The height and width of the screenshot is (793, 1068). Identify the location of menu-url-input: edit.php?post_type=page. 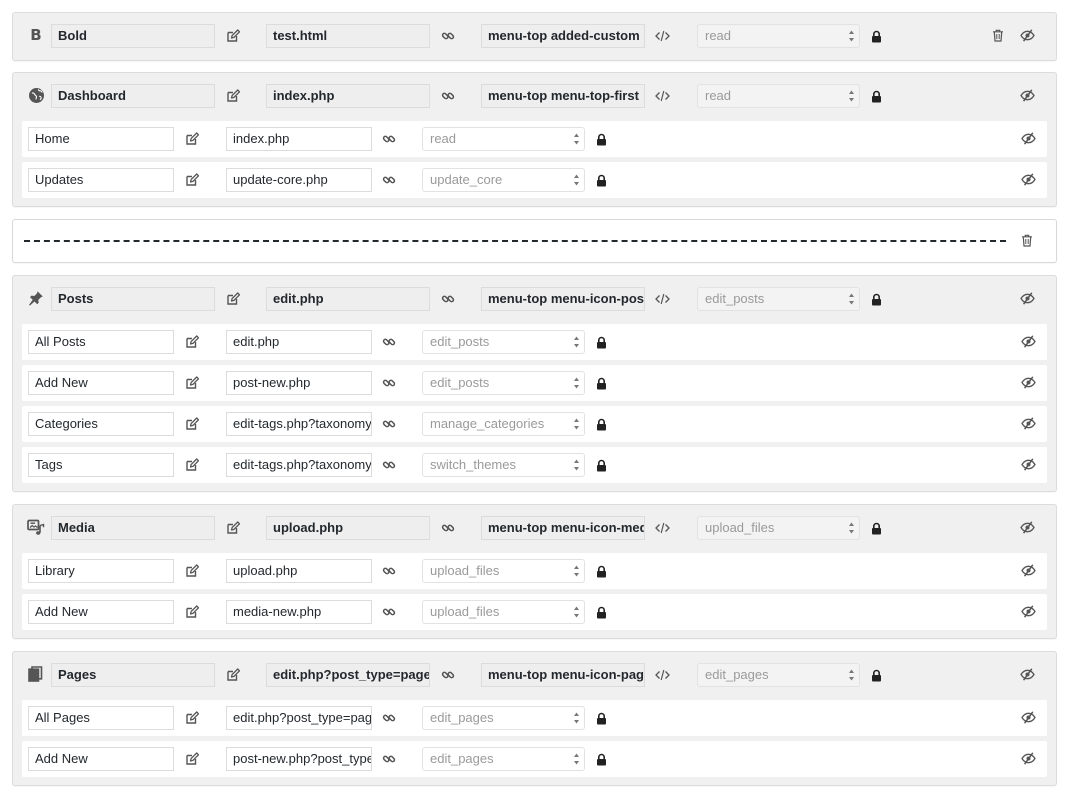
(348, 675).